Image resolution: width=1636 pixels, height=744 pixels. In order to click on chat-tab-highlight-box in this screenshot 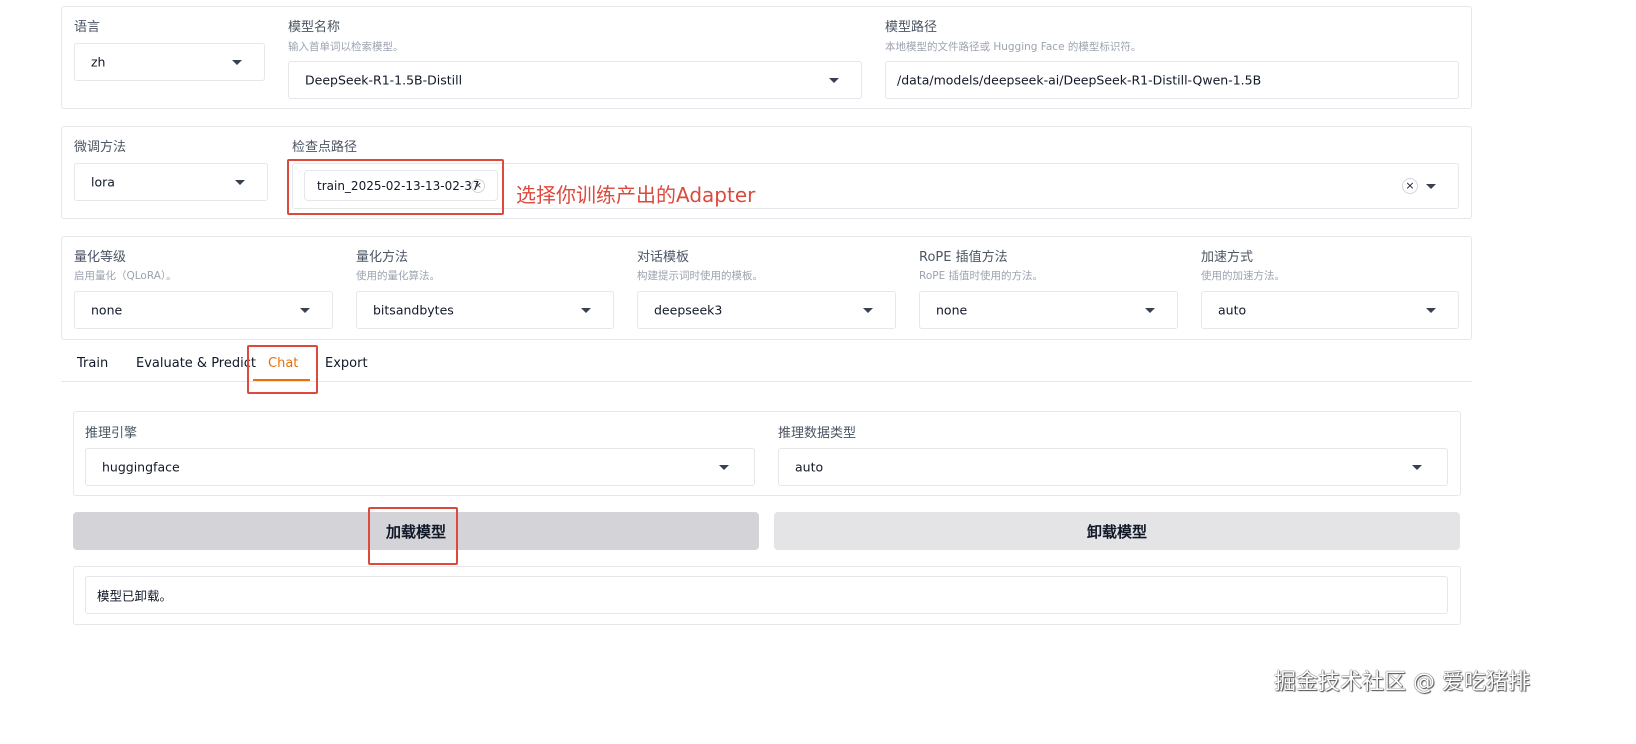, I will do `click(282, 369)`.